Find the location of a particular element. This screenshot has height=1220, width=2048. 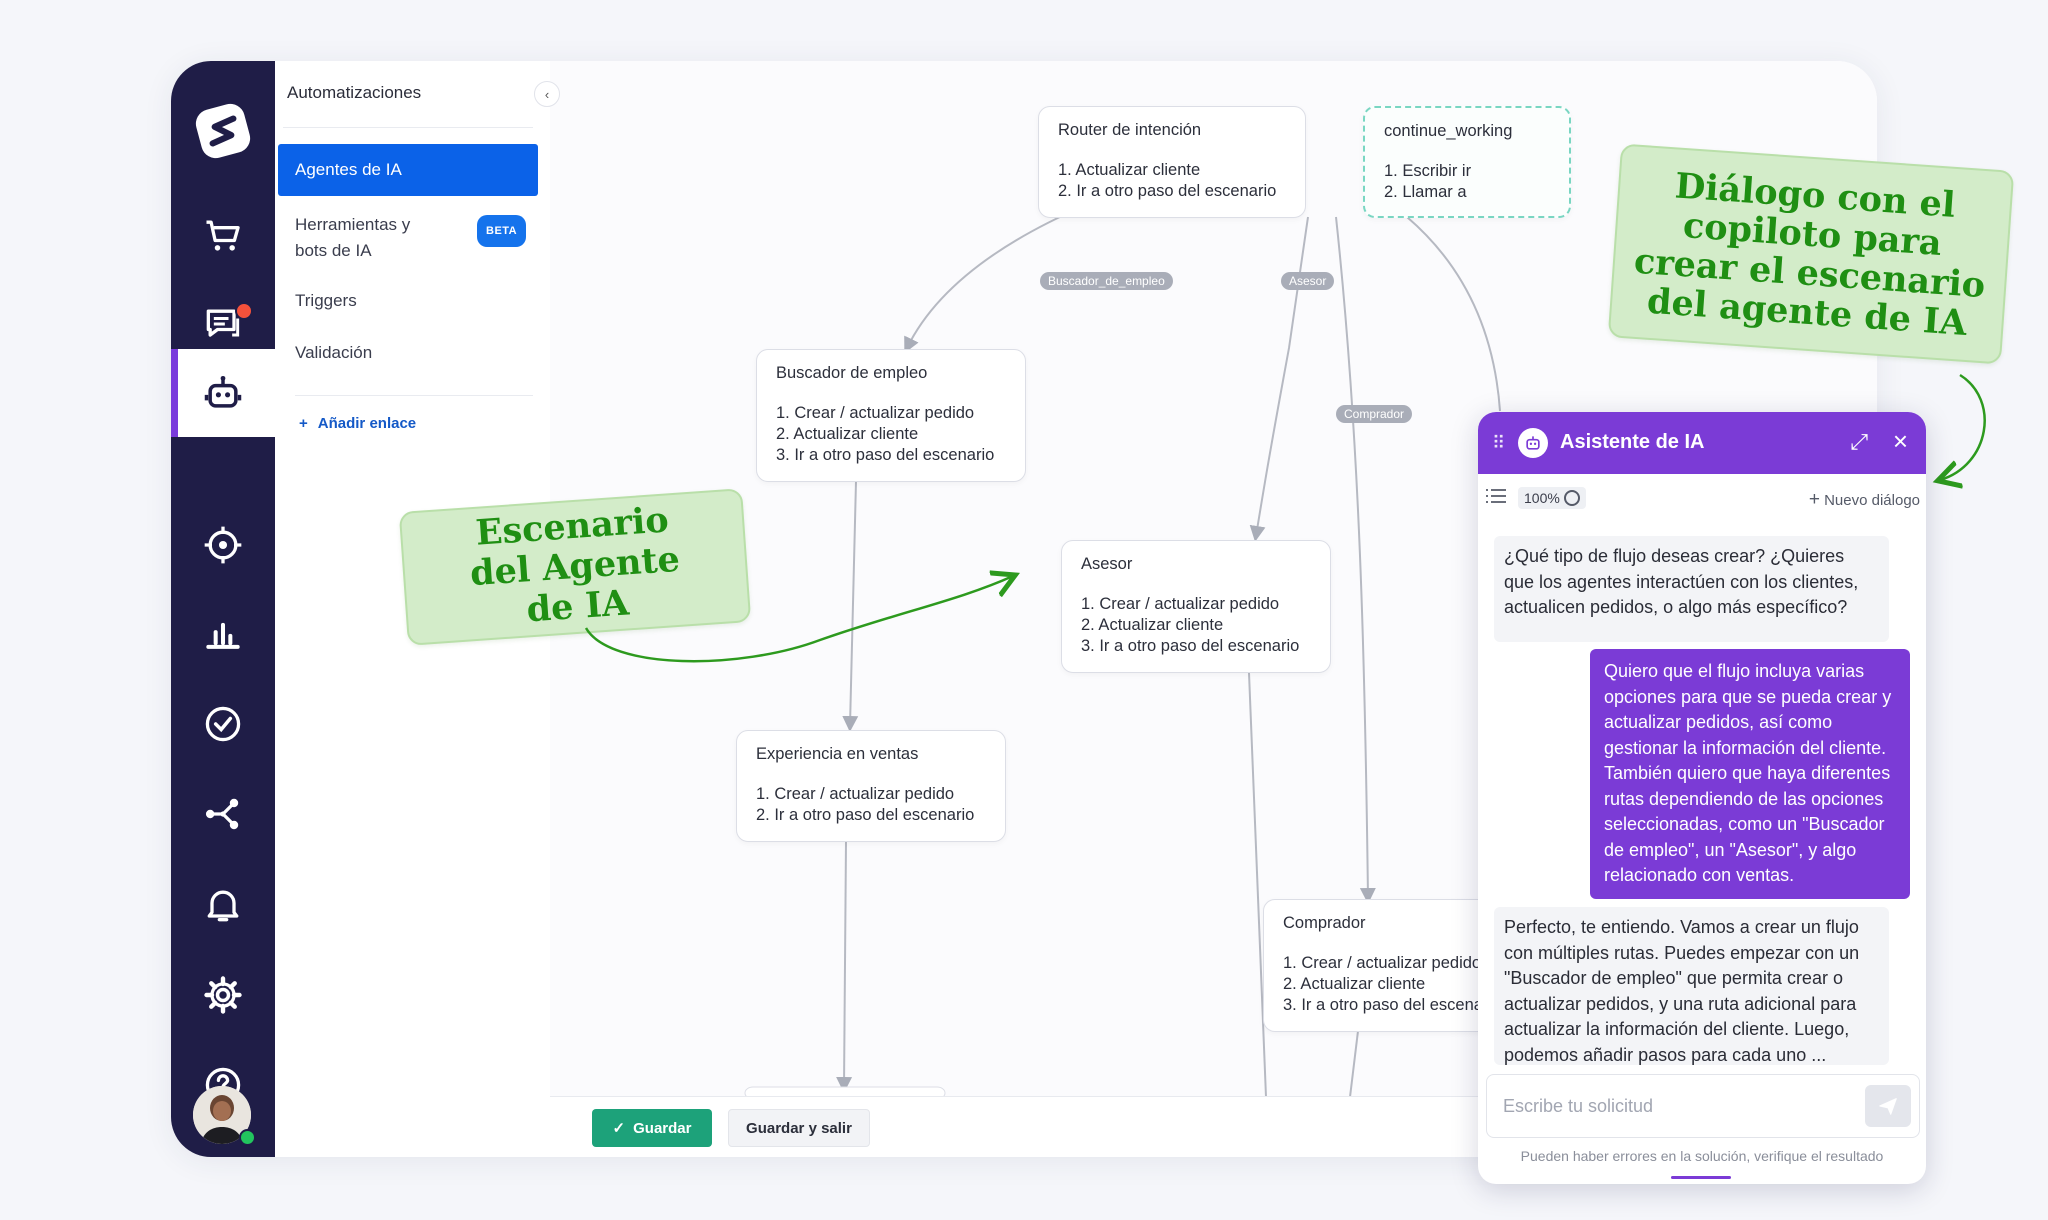

expand-icon: ⤢ is located at coordinates (1859, 442).